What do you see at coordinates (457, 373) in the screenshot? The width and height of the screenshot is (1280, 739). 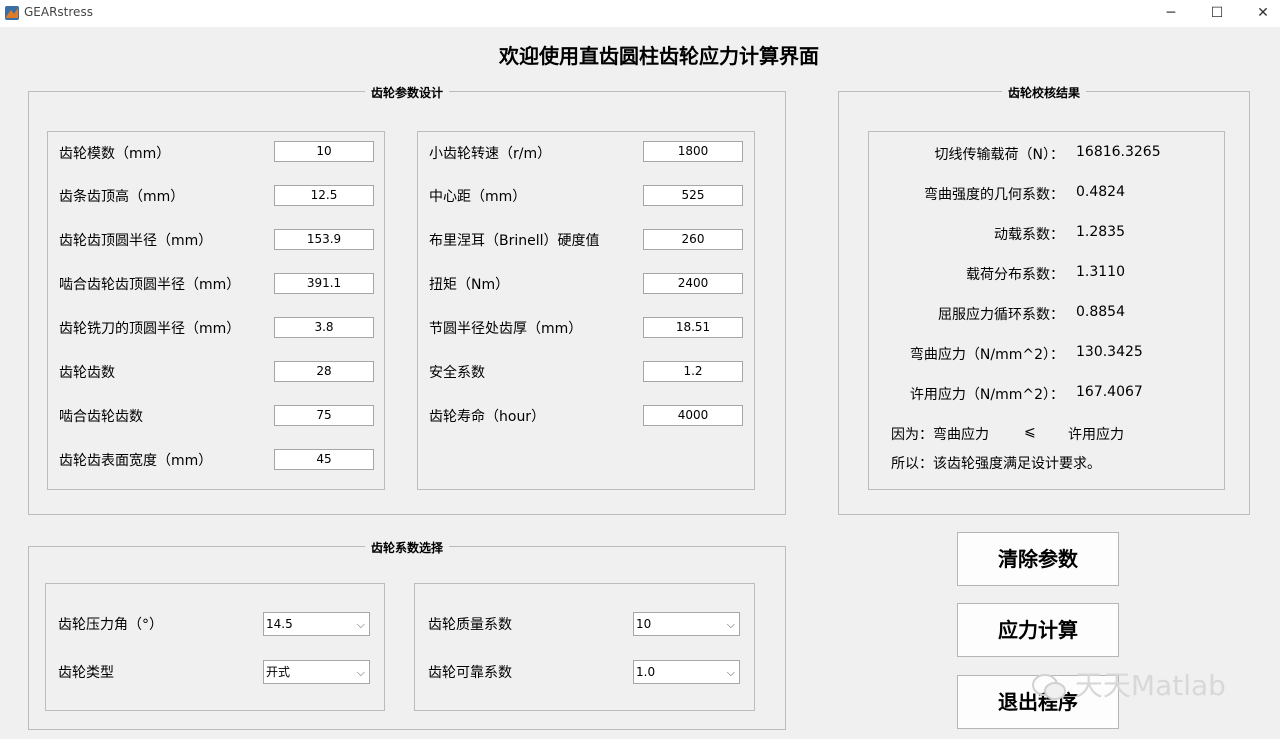 I see `param-label: 安全系数` at bounding box center [457, 373].